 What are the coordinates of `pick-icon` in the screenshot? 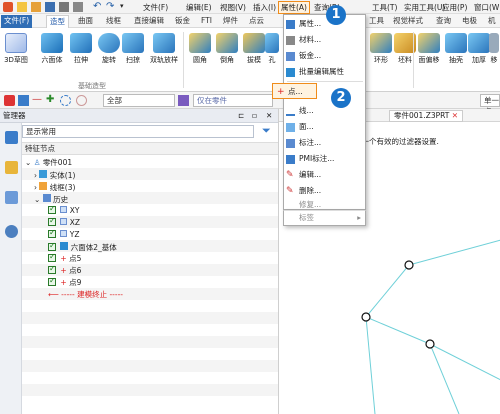 It's located at (23, 100).